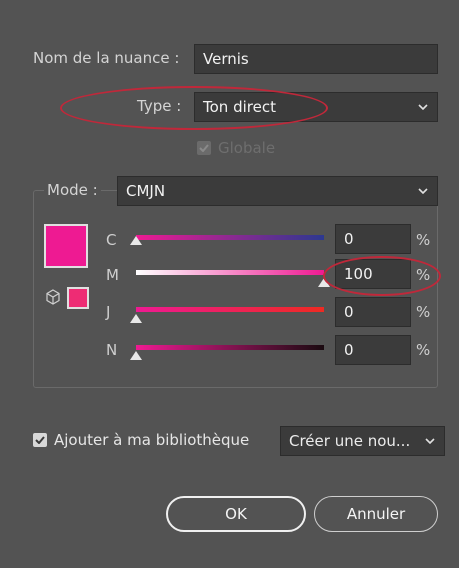 This screenshot has height=568, width=459. I want to click on mode-label: Mode :, so click(72, 190).